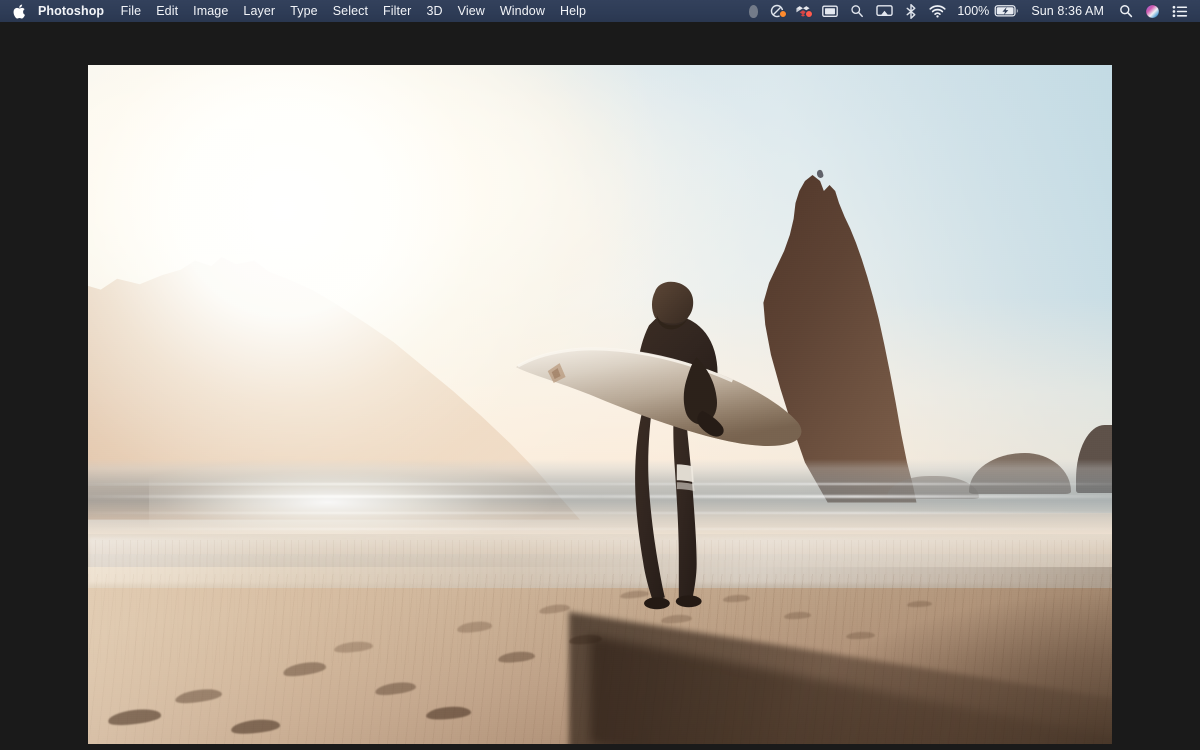  I want to click on display-icon, so click(830, 11).